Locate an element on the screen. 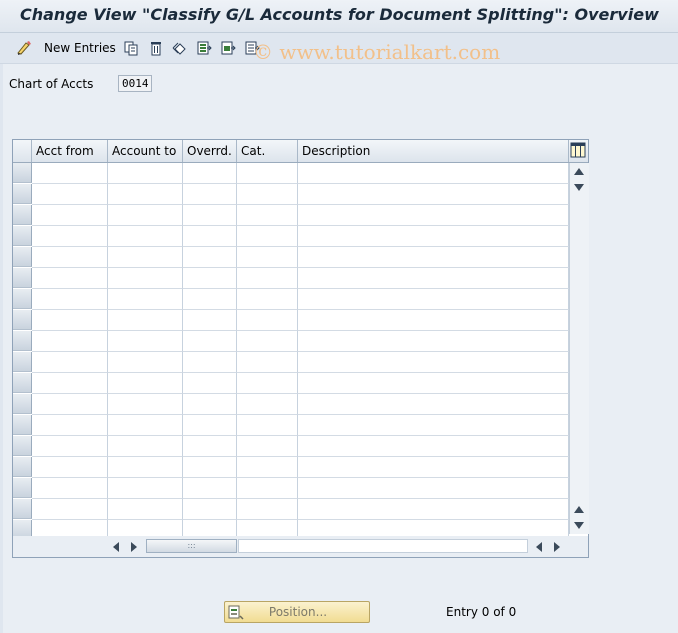 This screenshot has height=633, width=678. scroll-down-icon is located at coordinates (579, 187).